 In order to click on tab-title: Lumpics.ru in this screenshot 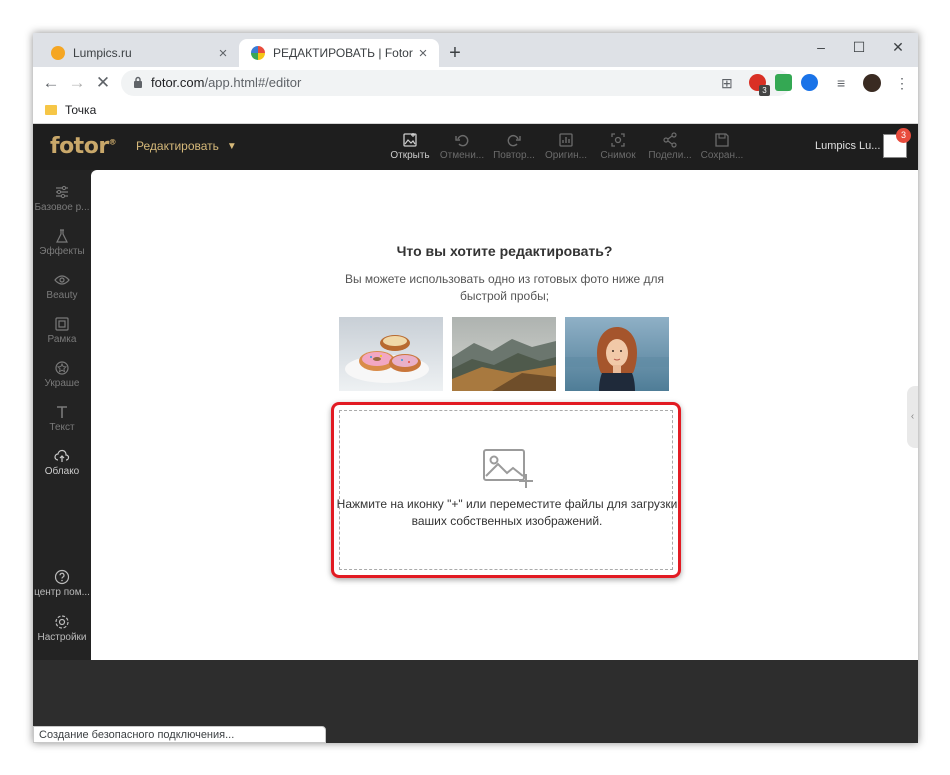, I will do `click(102, 53)`.